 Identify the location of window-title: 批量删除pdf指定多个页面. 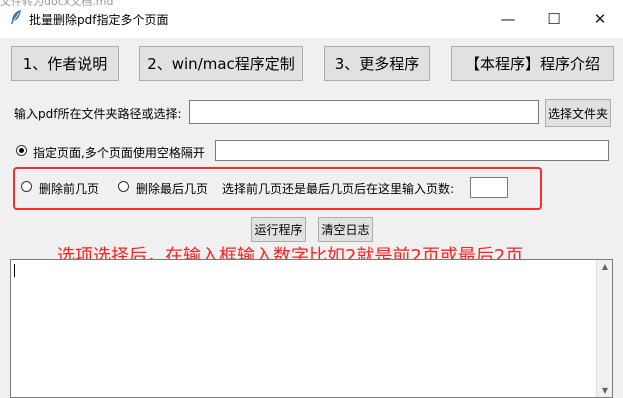
(99, 20).